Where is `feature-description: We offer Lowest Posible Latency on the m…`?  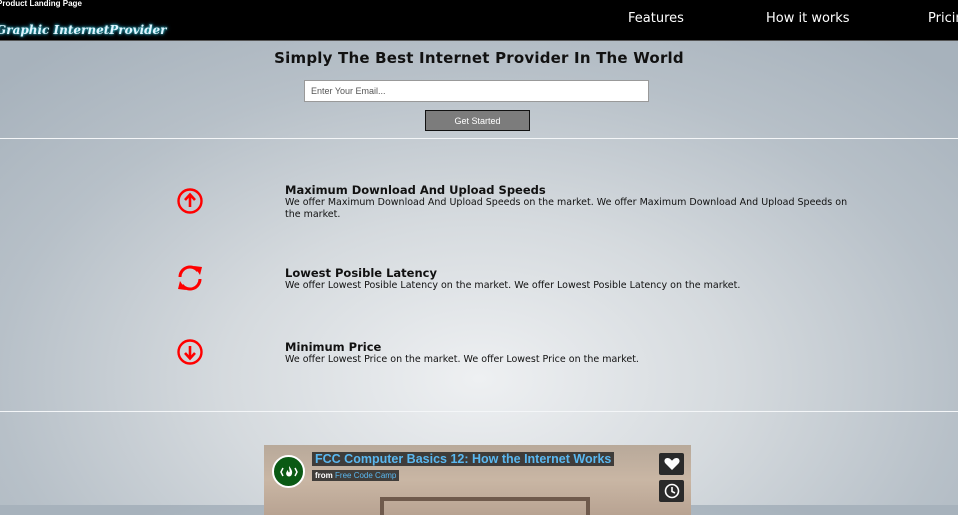
feature-description: We offer Lowest Posible Latency on the m… is located at coordinates (513, 285).